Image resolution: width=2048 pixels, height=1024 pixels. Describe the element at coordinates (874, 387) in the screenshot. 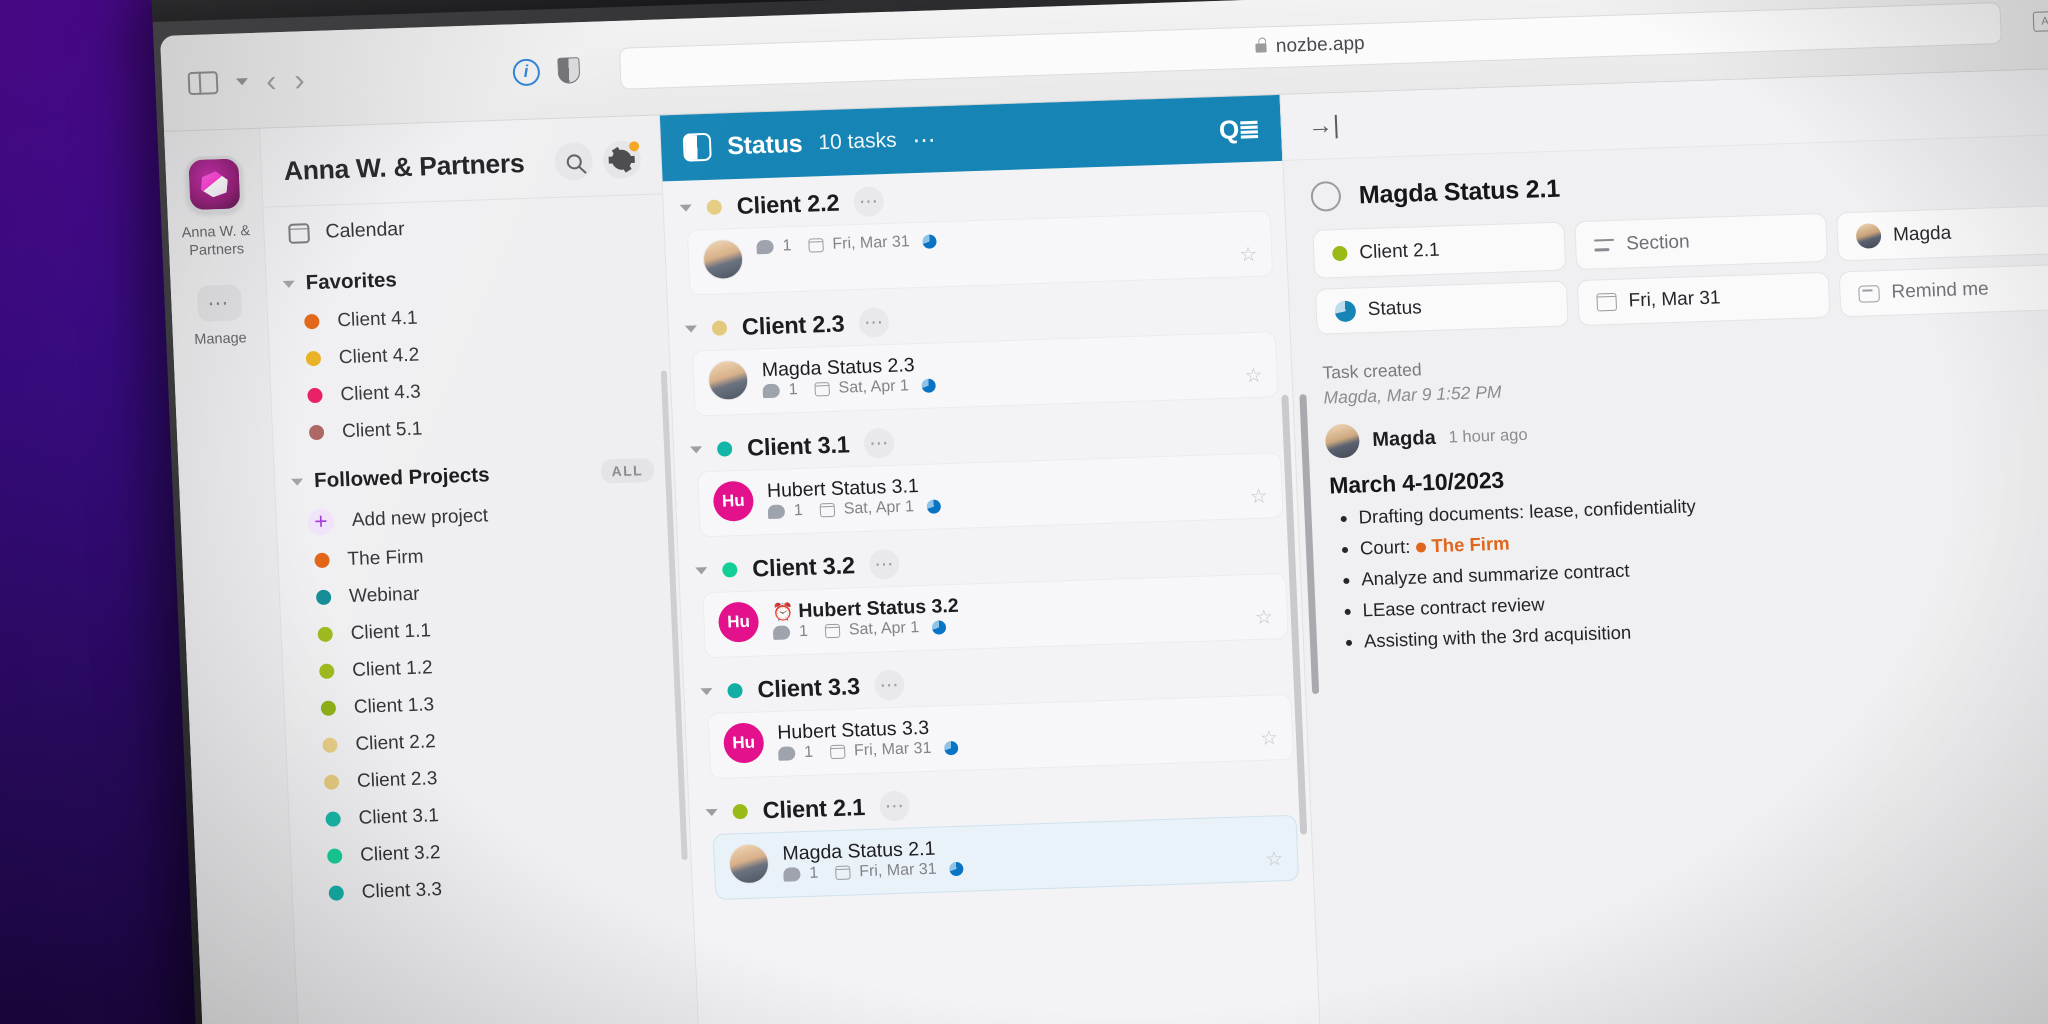

I see `task-date: Sat, Apr 1` at that location.